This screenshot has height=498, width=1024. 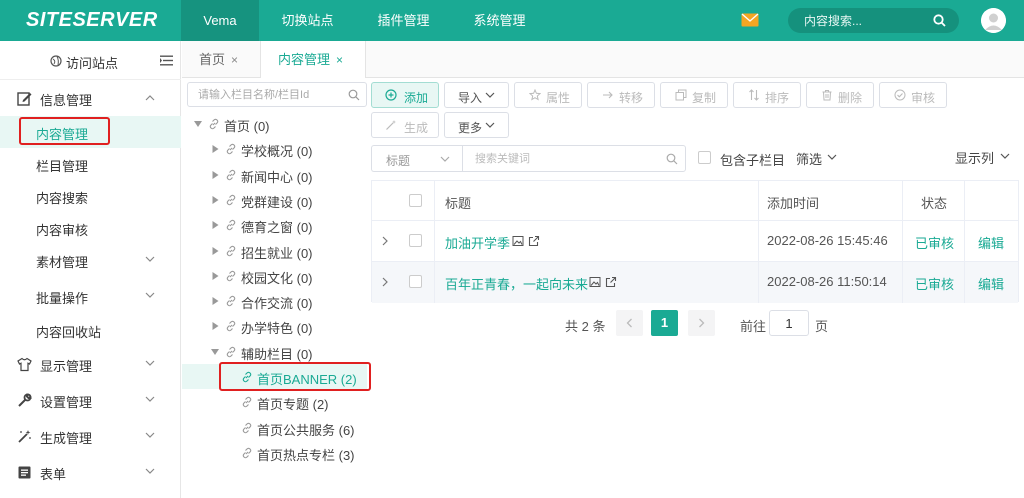 I want to click on sort-button: 排序, so click(x=767, y=95).